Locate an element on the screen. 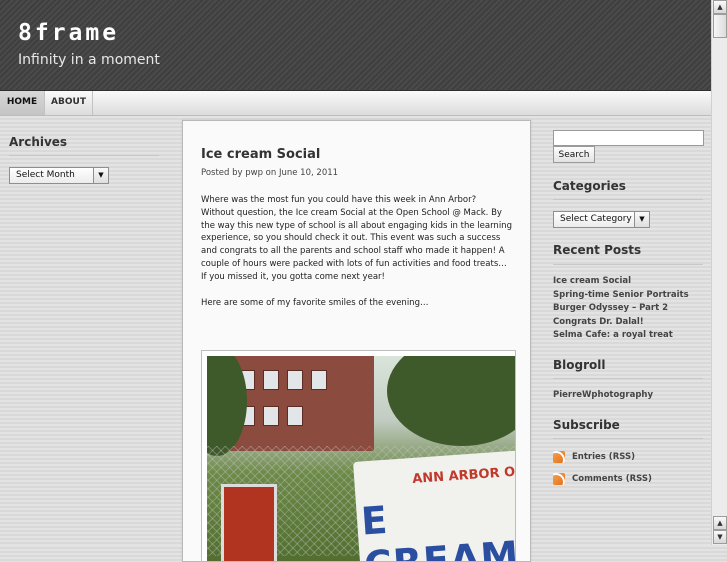 The width and height of the screenshot is (727, 562). blogroll-list: PierreWphotography is located at coordinates (603, 396).